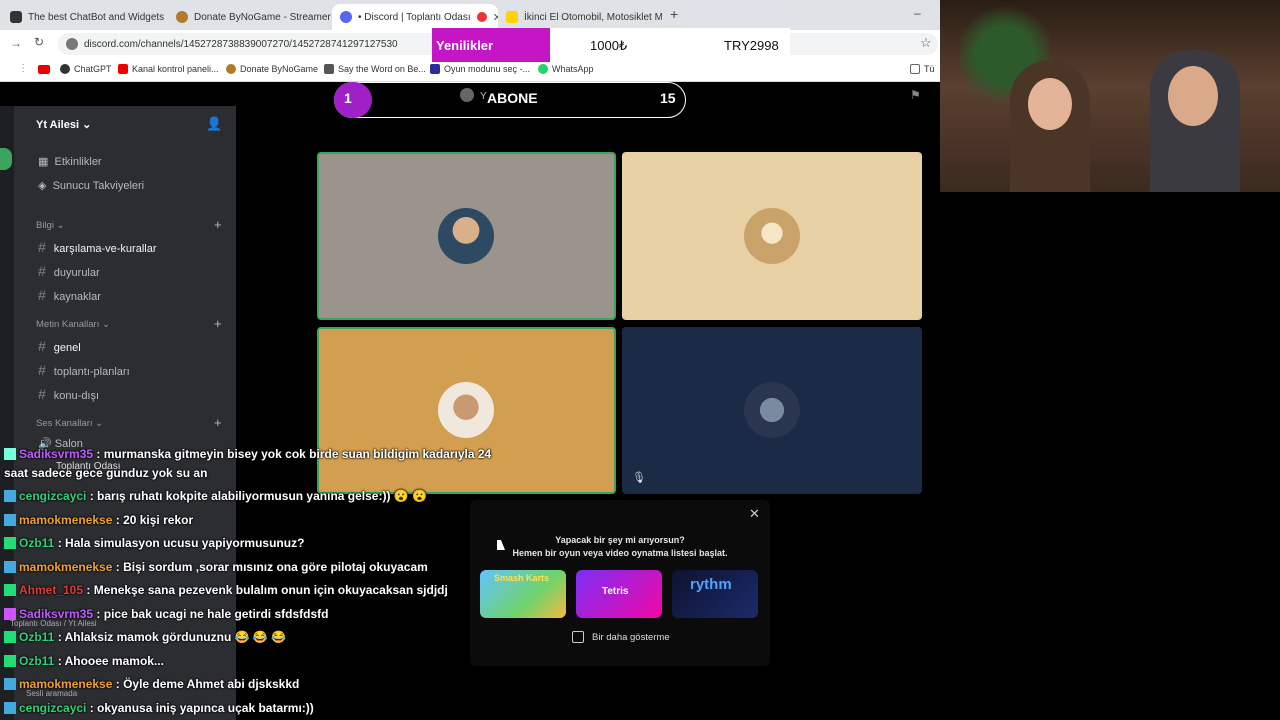 The width and height of the screenshot is (1280, 720). I want to click on apps-icon: ⋮, so click(23, 68).